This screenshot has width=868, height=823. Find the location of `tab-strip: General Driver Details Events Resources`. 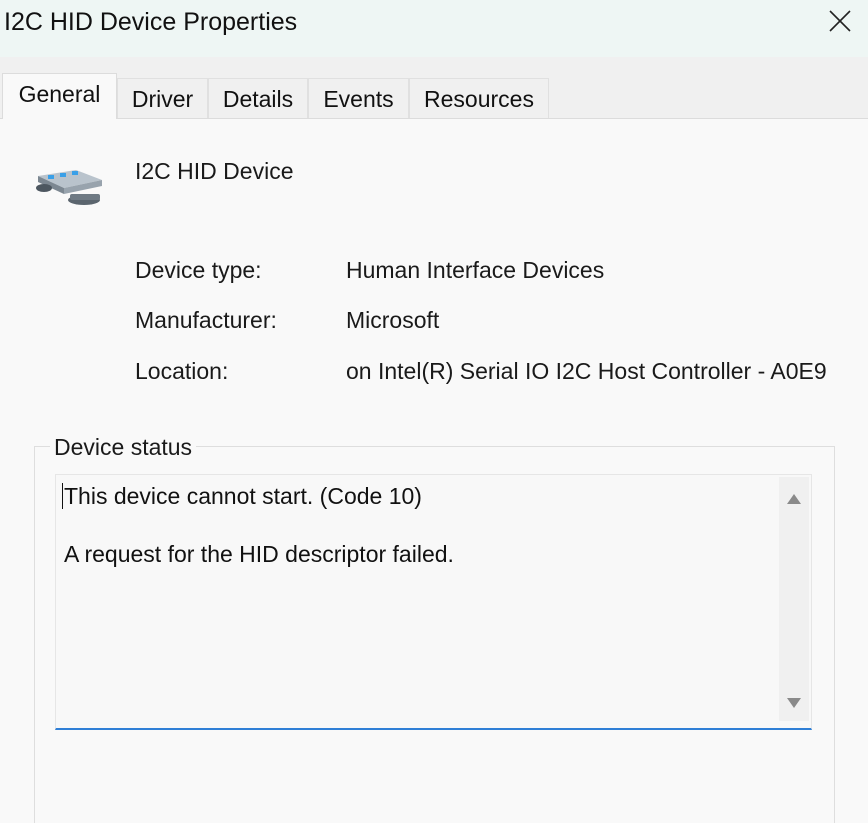

tab-strip: General Driver Details Events Resources is located at coordinates (434, 88).